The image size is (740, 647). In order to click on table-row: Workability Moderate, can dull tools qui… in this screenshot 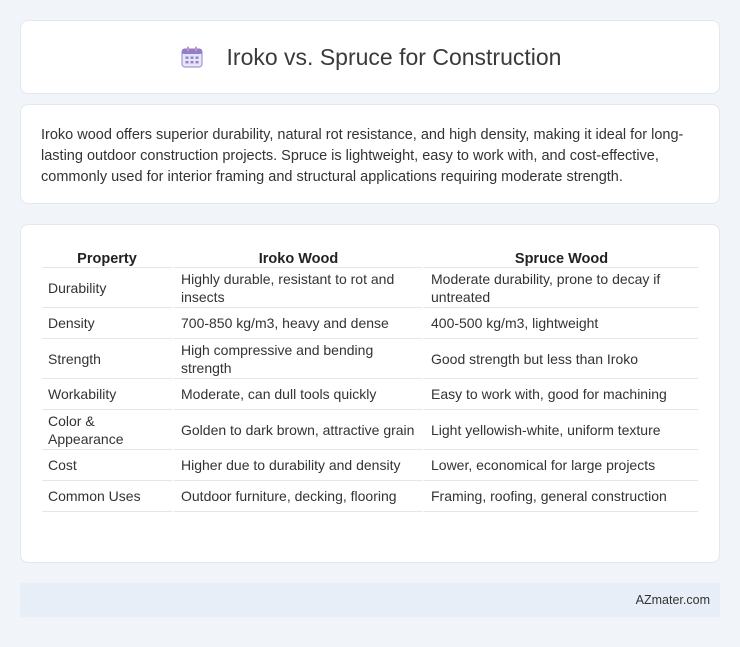, I will do `click(370, 394)`.